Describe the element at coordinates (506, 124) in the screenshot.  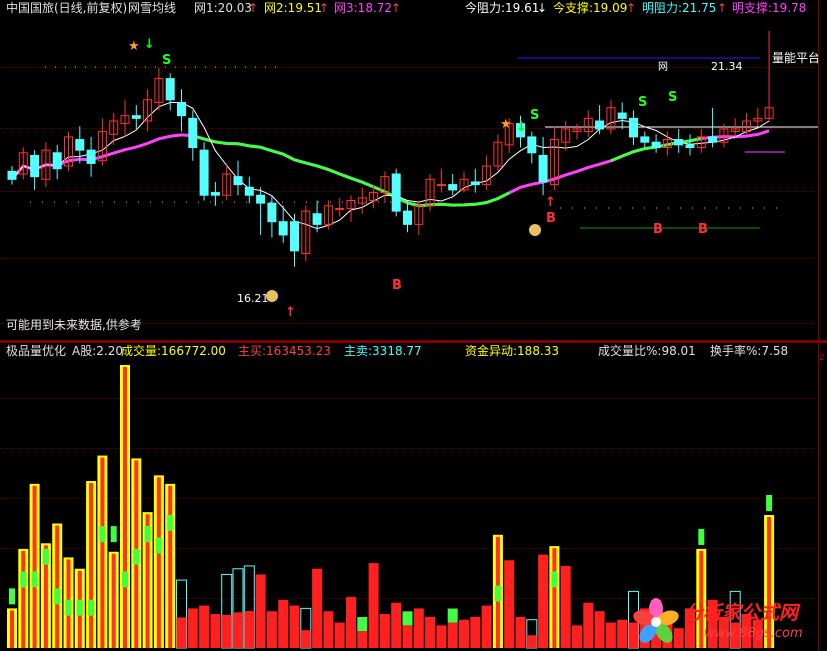
I see `runner-icon: ★` at that location.